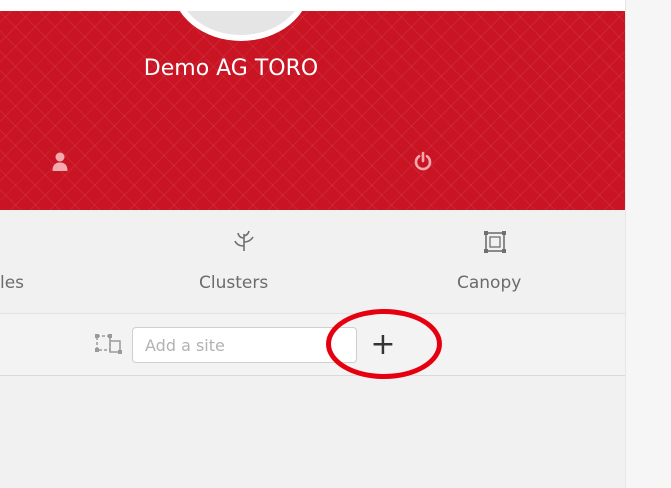 The image size is (671, 488). I want to click on nav-item-vehicles: les, so click(45, 261).